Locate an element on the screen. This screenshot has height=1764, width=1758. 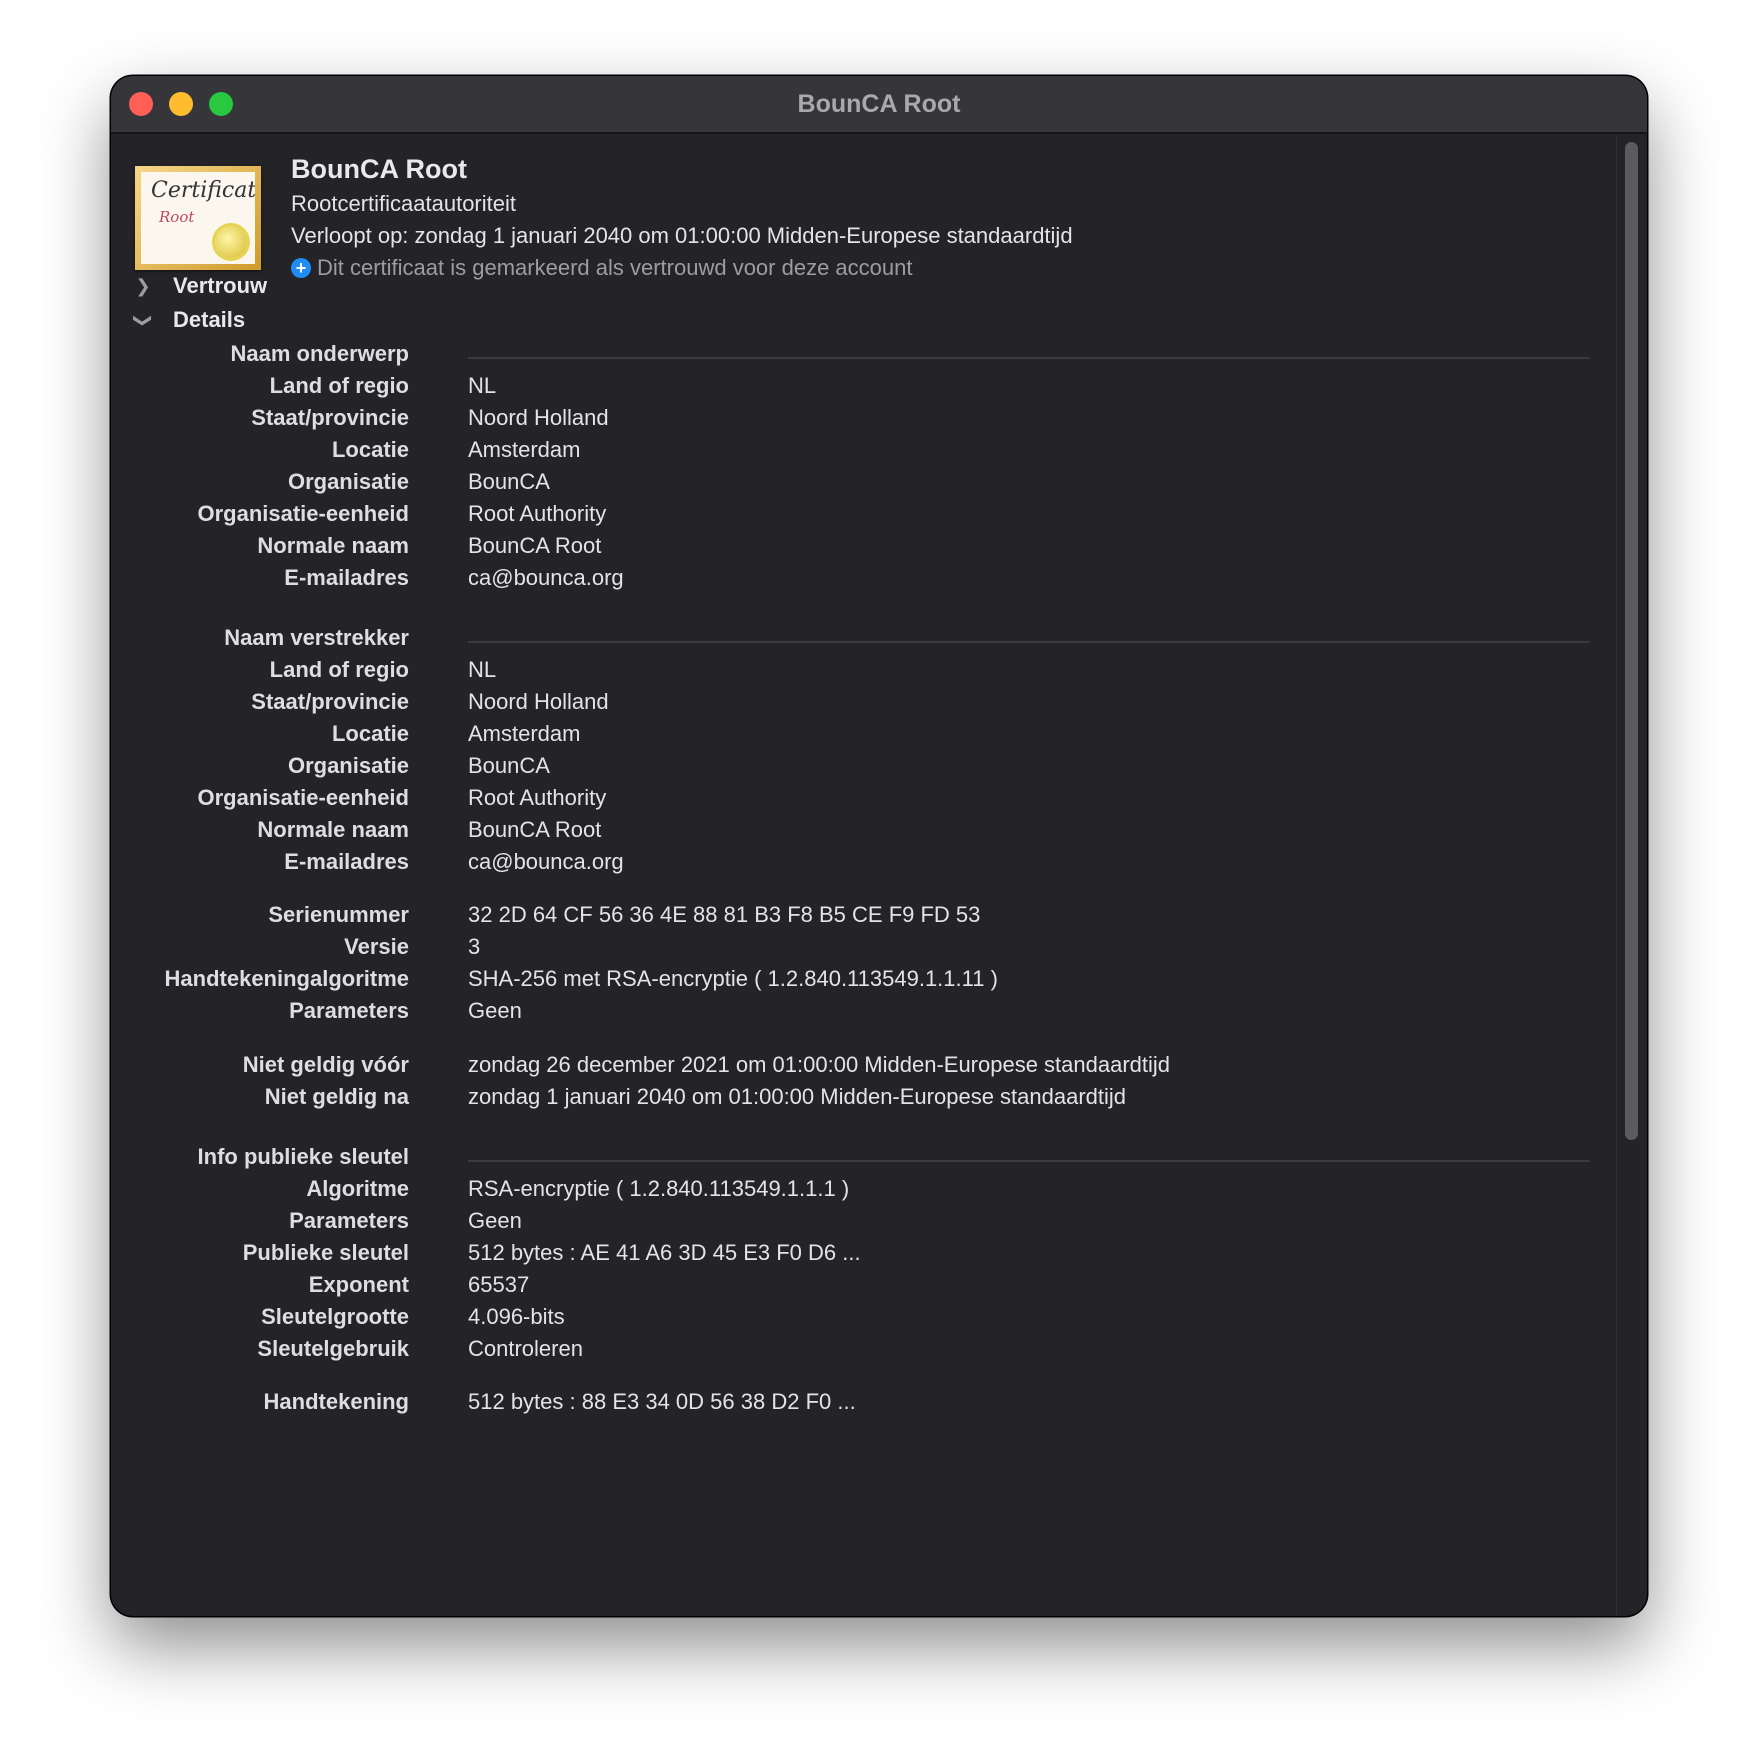
certificate-icon-subtext: Root is located at coordinates (177, 217).